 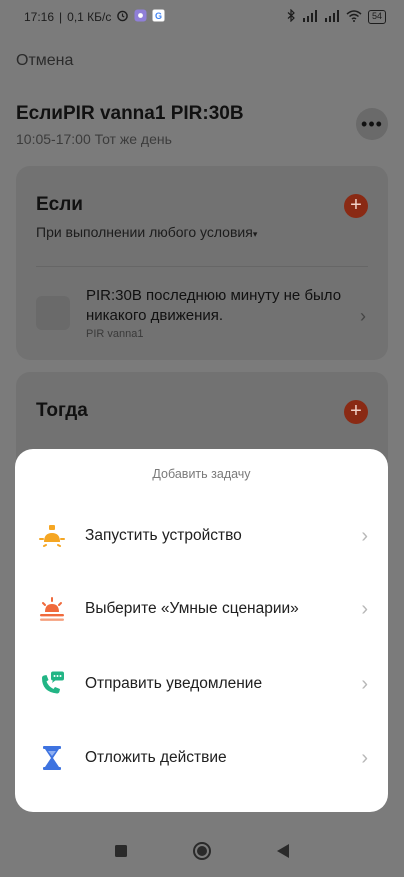 I want to click on condition-mode-label: При выполнении любого условия, so click(x=144, y=232).